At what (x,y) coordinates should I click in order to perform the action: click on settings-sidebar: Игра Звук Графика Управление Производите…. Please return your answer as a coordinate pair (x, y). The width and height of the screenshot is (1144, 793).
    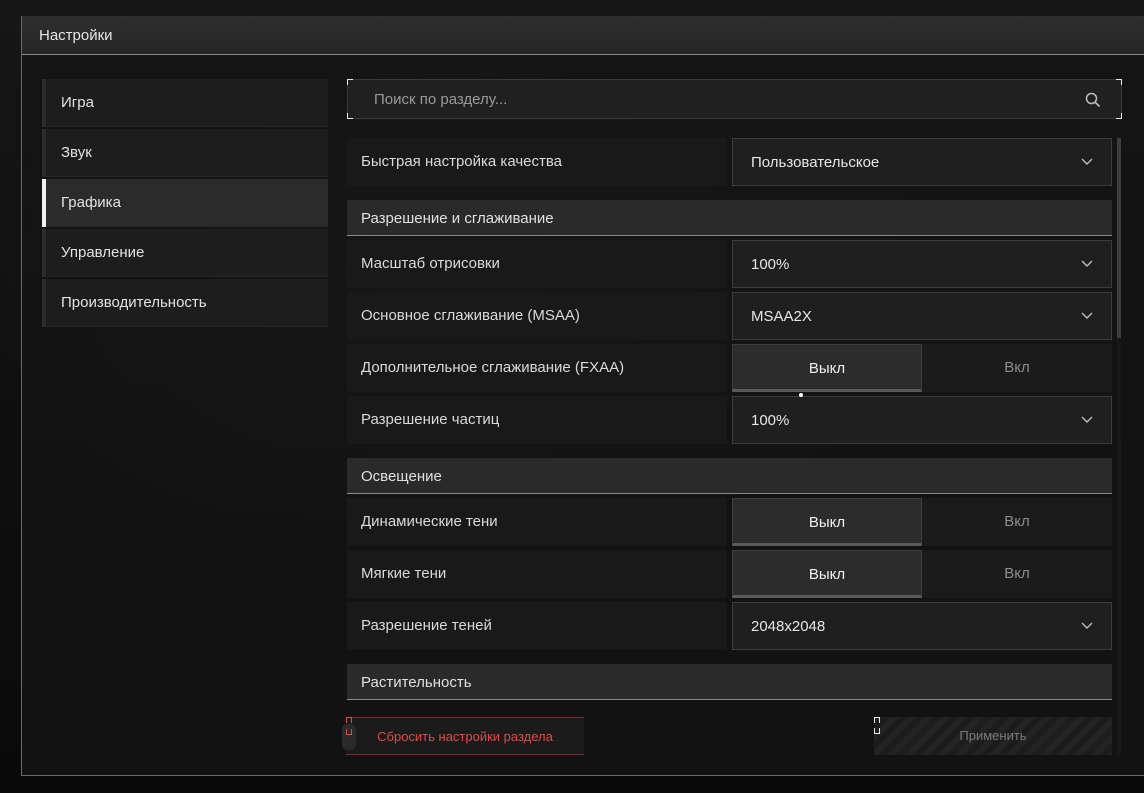
    Looking at the image, I should click on (185, 204).